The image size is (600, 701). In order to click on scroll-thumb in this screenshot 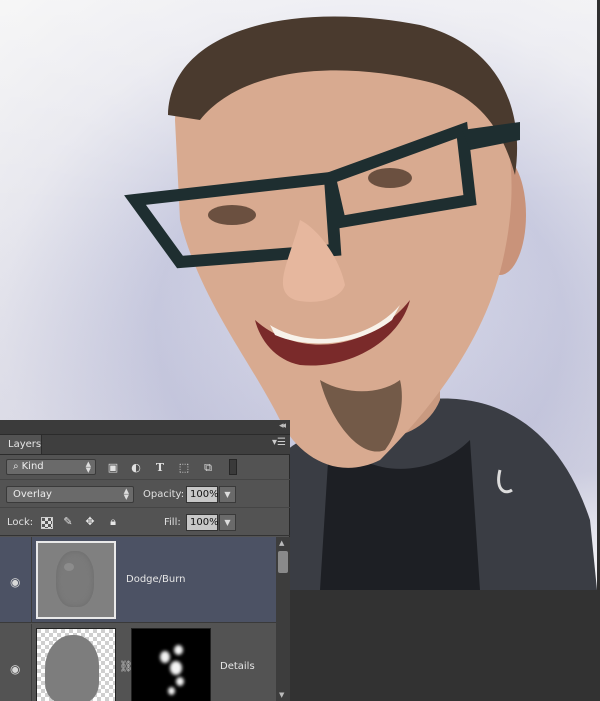, I will do `click(283, 562)`.